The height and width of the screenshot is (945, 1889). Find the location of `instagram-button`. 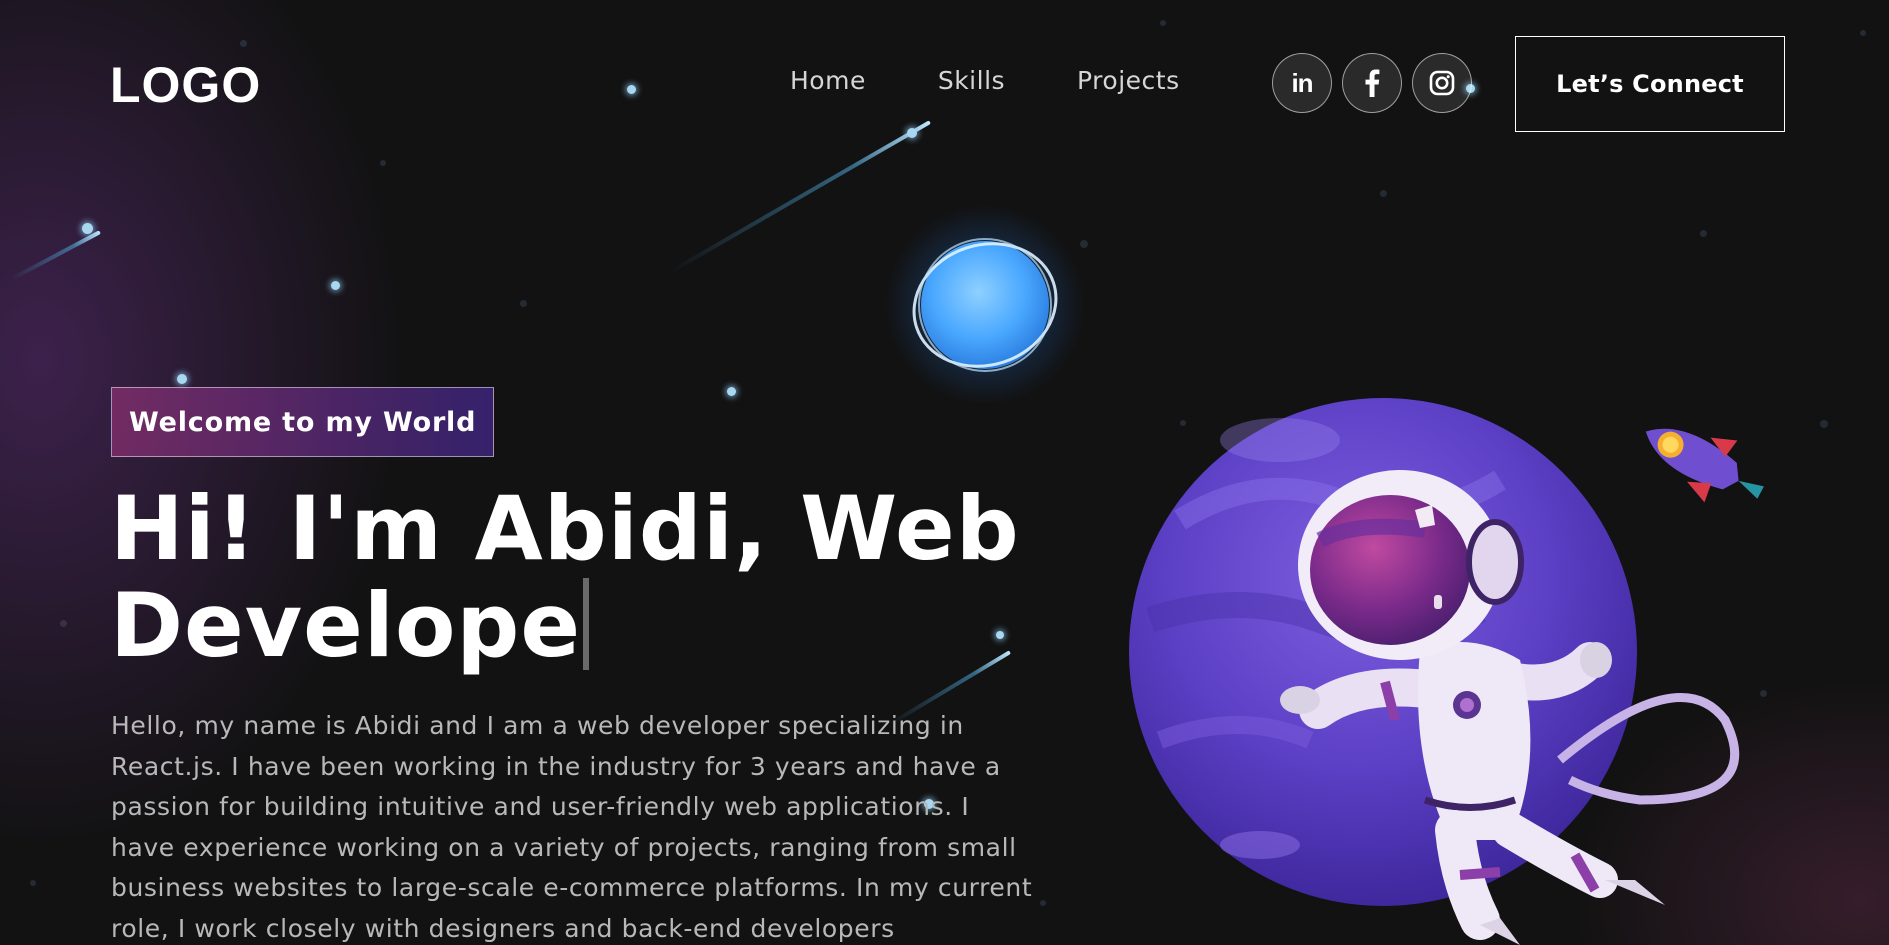

instagram-button is located at coordinates (1442, 83).